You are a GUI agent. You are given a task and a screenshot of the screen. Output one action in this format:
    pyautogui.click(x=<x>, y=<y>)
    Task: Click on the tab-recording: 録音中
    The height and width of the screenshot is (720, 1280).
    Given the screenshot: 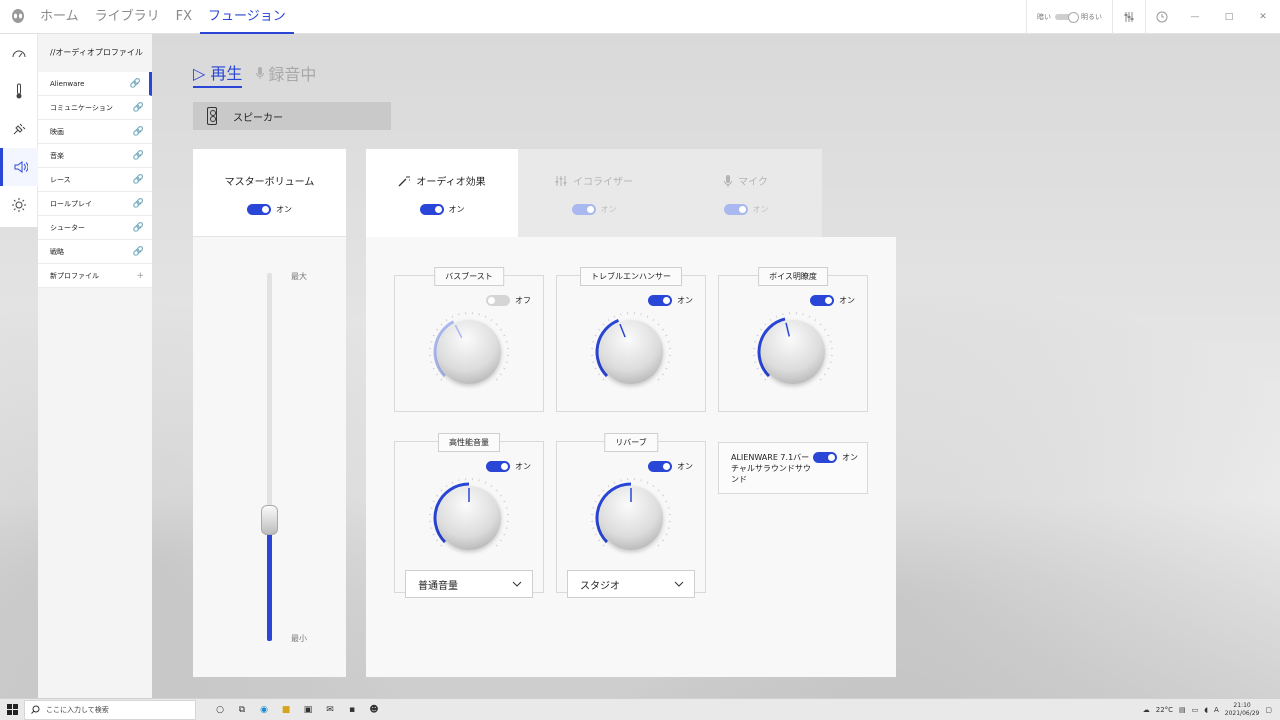 What is the action you would take?
    pyautogui.click(x=286, y=74)
    